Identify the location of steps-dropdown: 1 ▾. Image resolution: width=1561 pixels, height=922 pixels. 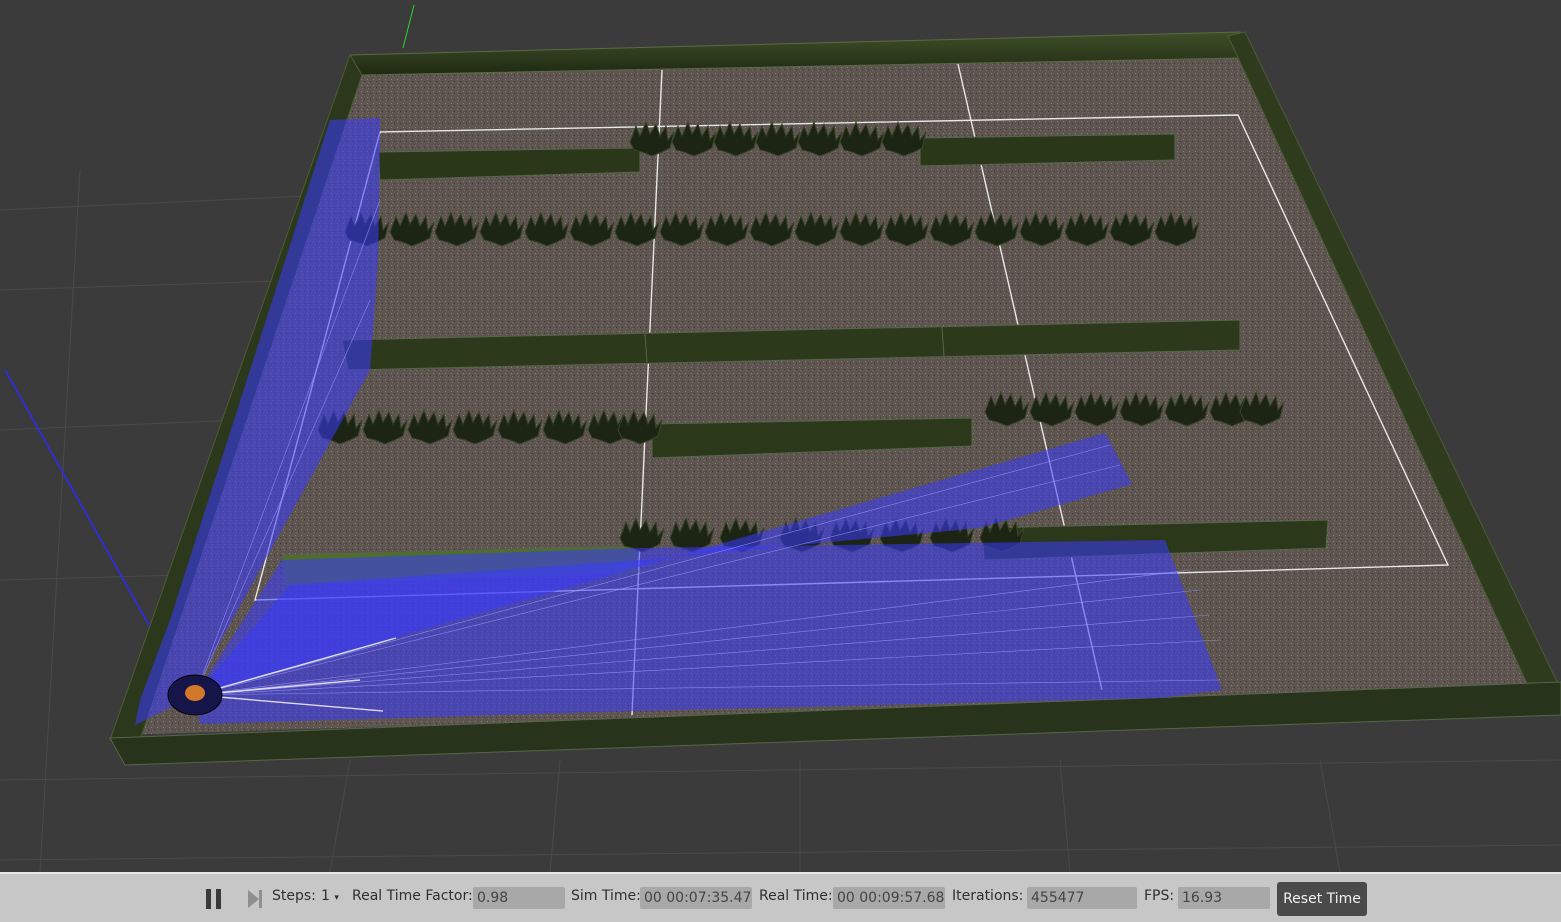
(330, 896).